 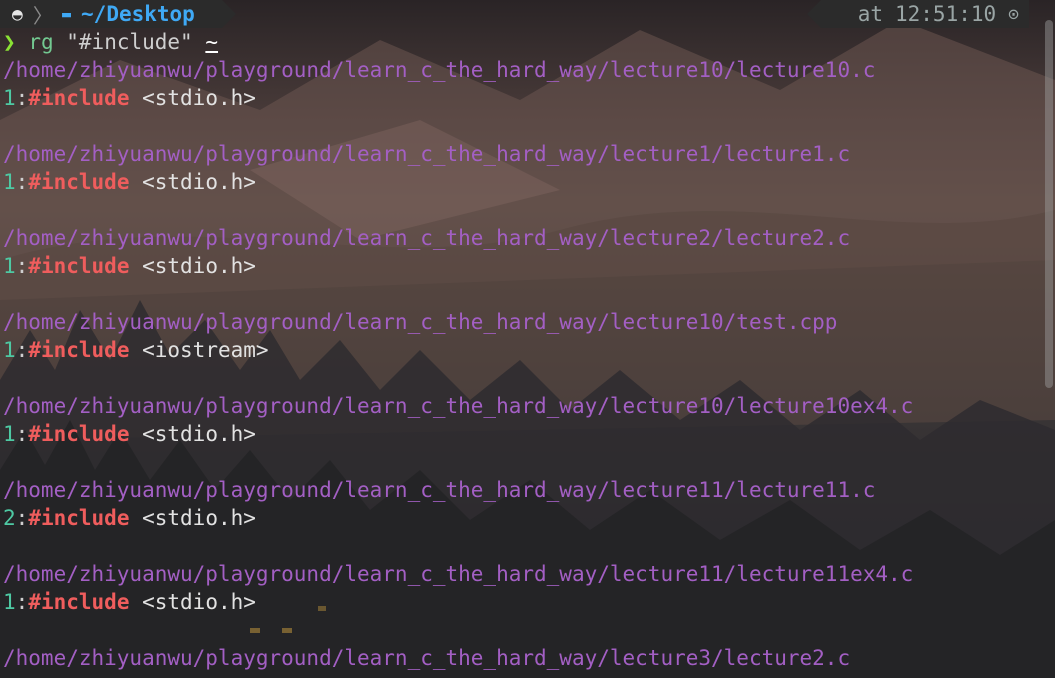 I want to click on chevron-right-icon: 〉, so click(x=42, y=15).